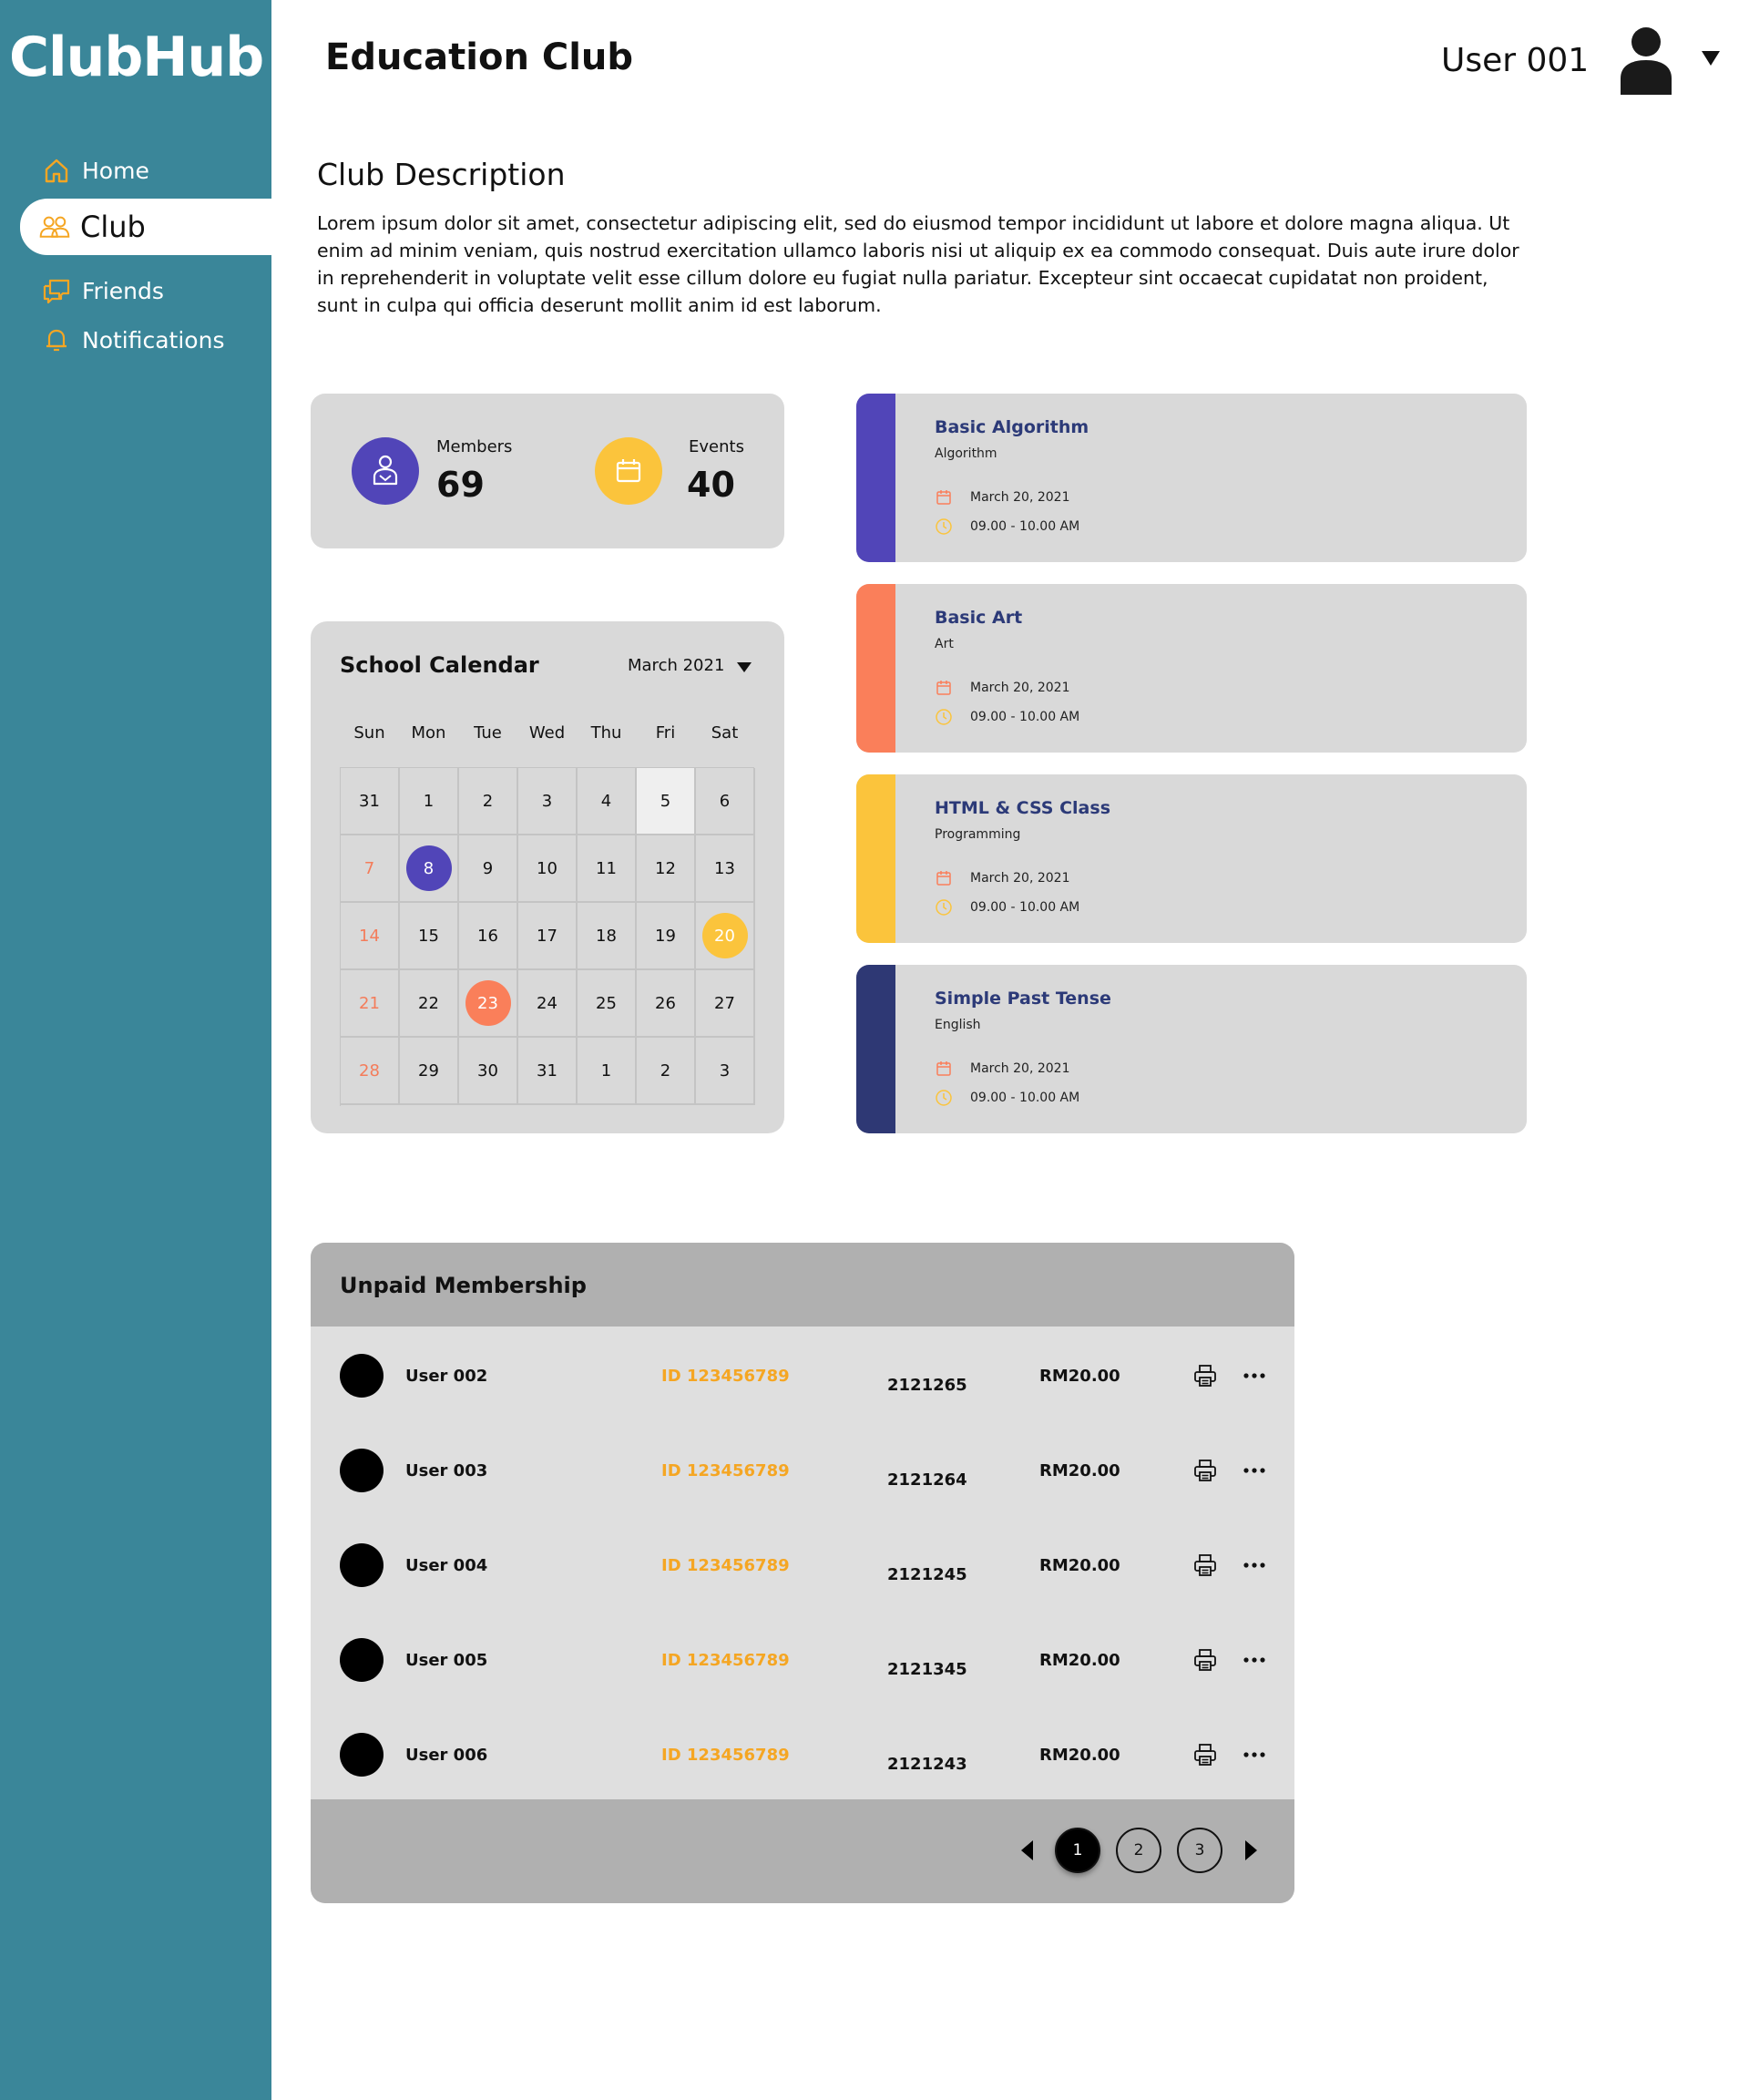 The height and width of the screenshot is (2100, 1749). Describe the element at coordinates (802, 1374) in the screenshot. I see `table-row: User 002 ID 123456789 2121265 RM20.00` at that location.